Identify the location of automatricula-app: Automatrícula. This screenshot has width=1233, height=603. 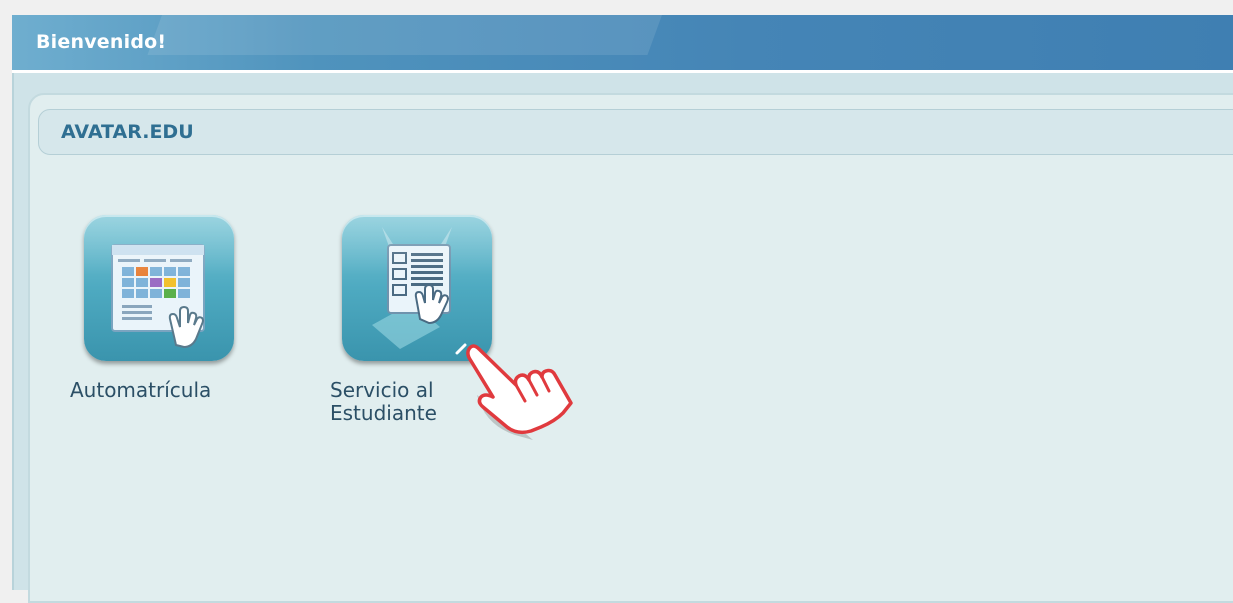
(170, 315).